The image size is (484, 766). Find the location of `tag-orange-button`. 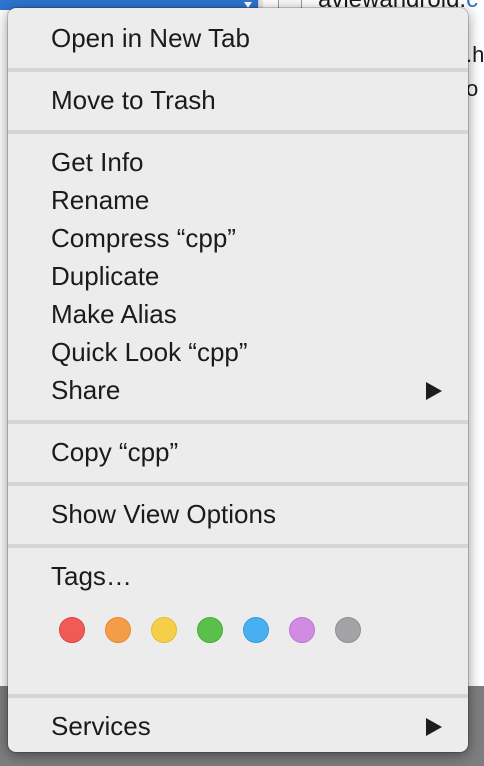

tag-orange-button is located at coordinates (118, 630).